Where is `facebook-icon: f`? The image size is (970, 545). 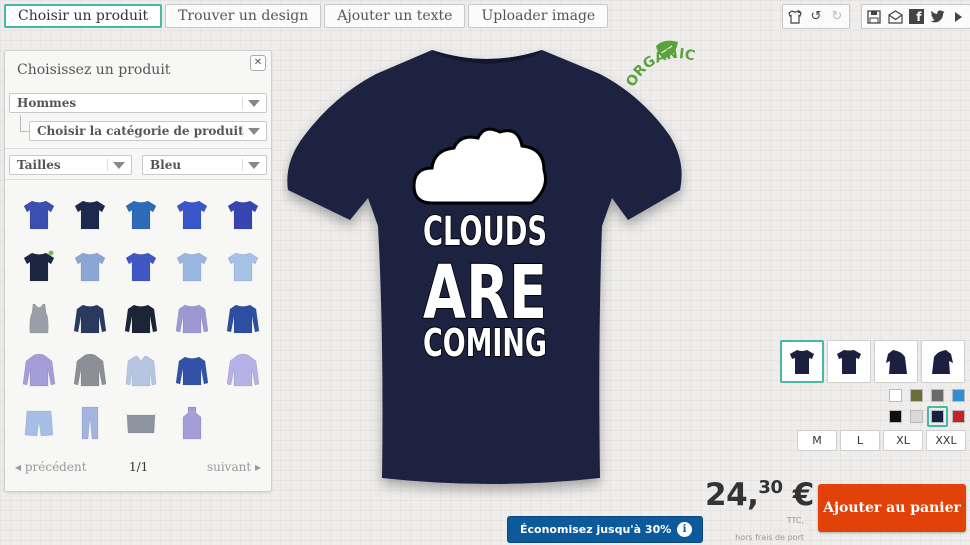 facebook-icon: f is located at coordinates (916, 17).